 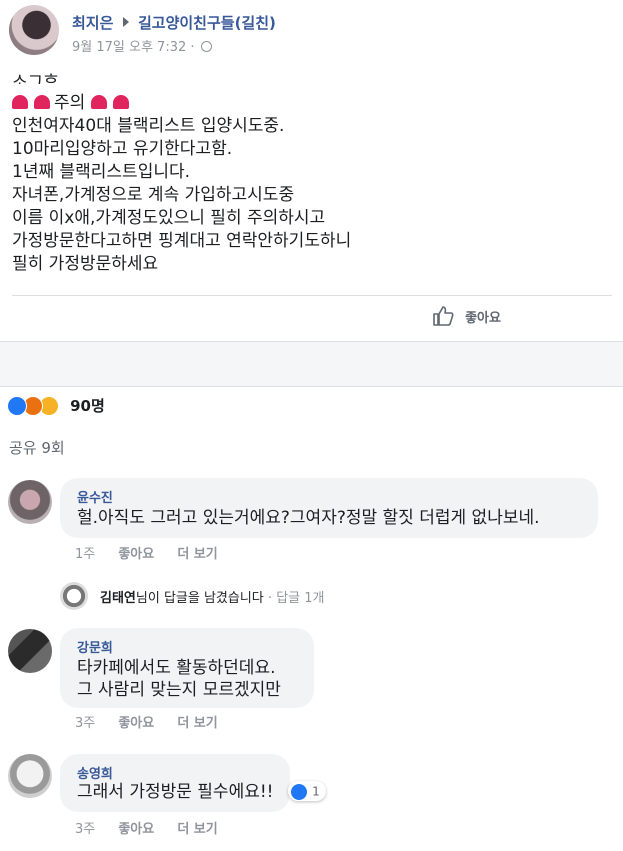 I want to click on comment-bubble: 송영희 그래서 가정방문 필수에요!!, so click(x=175, y=783).